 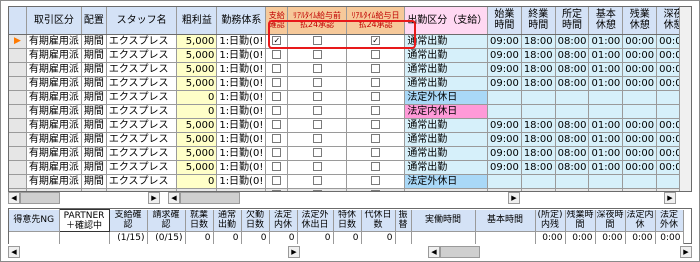 I want to click on col-header-haichi: 配置, so click(x=94, y=21).